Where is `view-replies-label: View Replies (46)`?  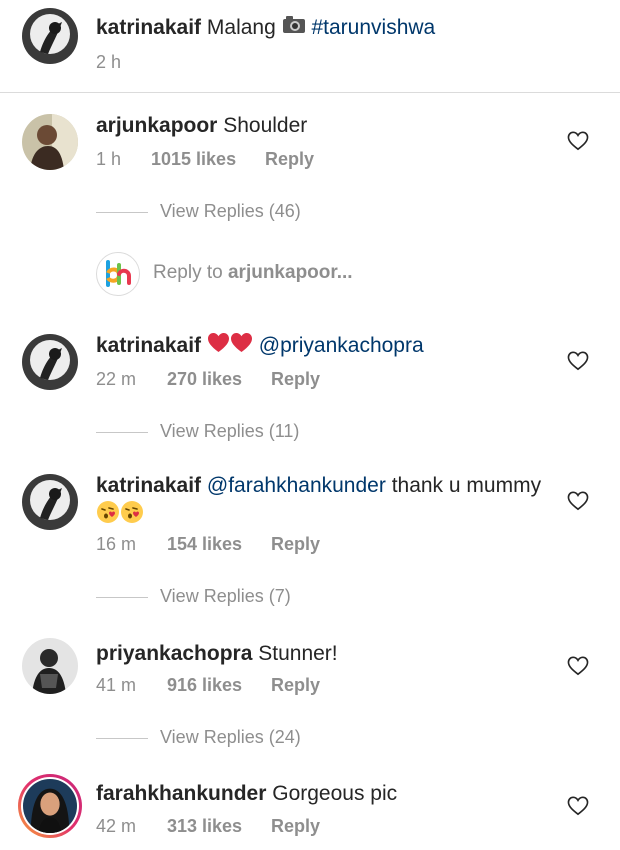
view-replies-label: View Replies (46) is located at coordinates (230, 211).